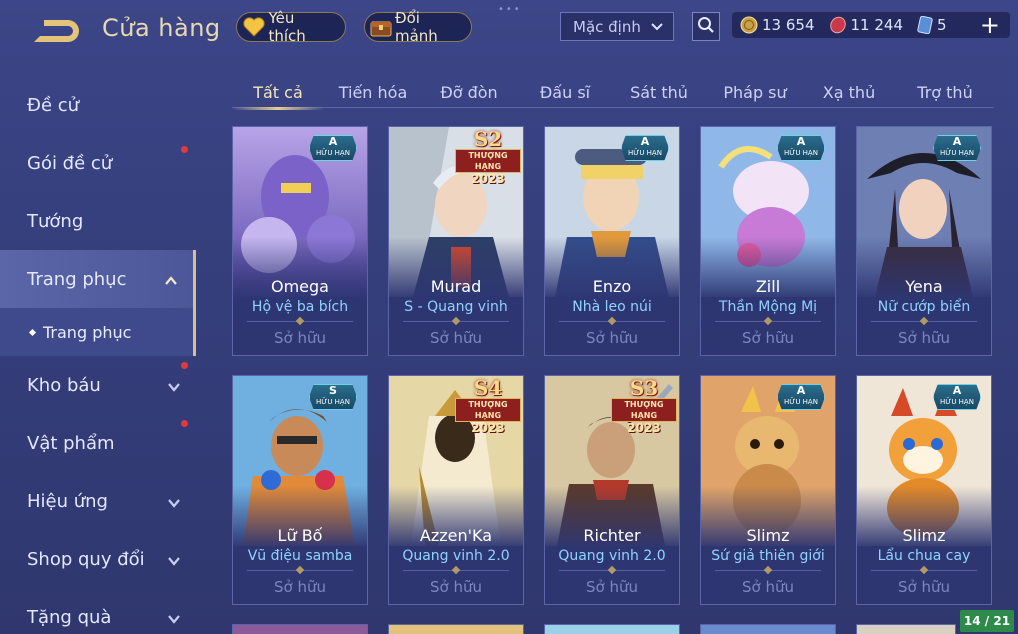 The image size is (1018, 634). I want to click on search-icon, so click(706, 27).